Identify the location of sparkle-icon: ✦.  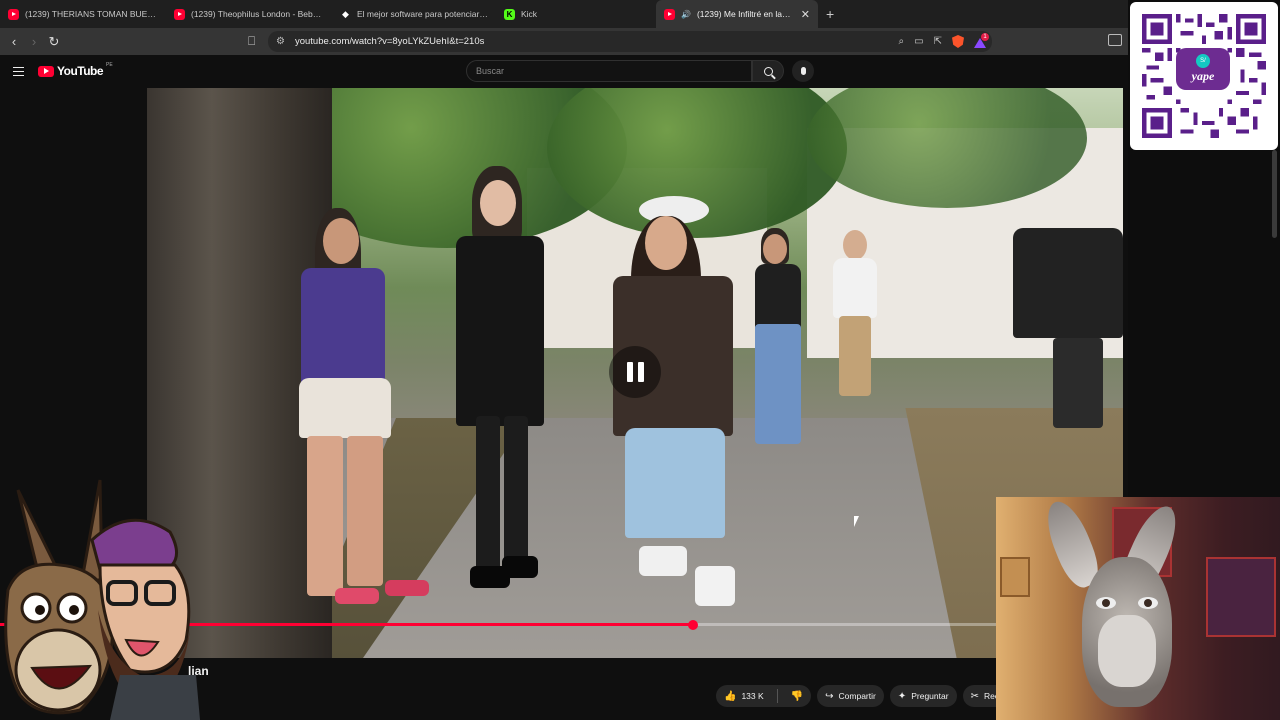
(902, 696).